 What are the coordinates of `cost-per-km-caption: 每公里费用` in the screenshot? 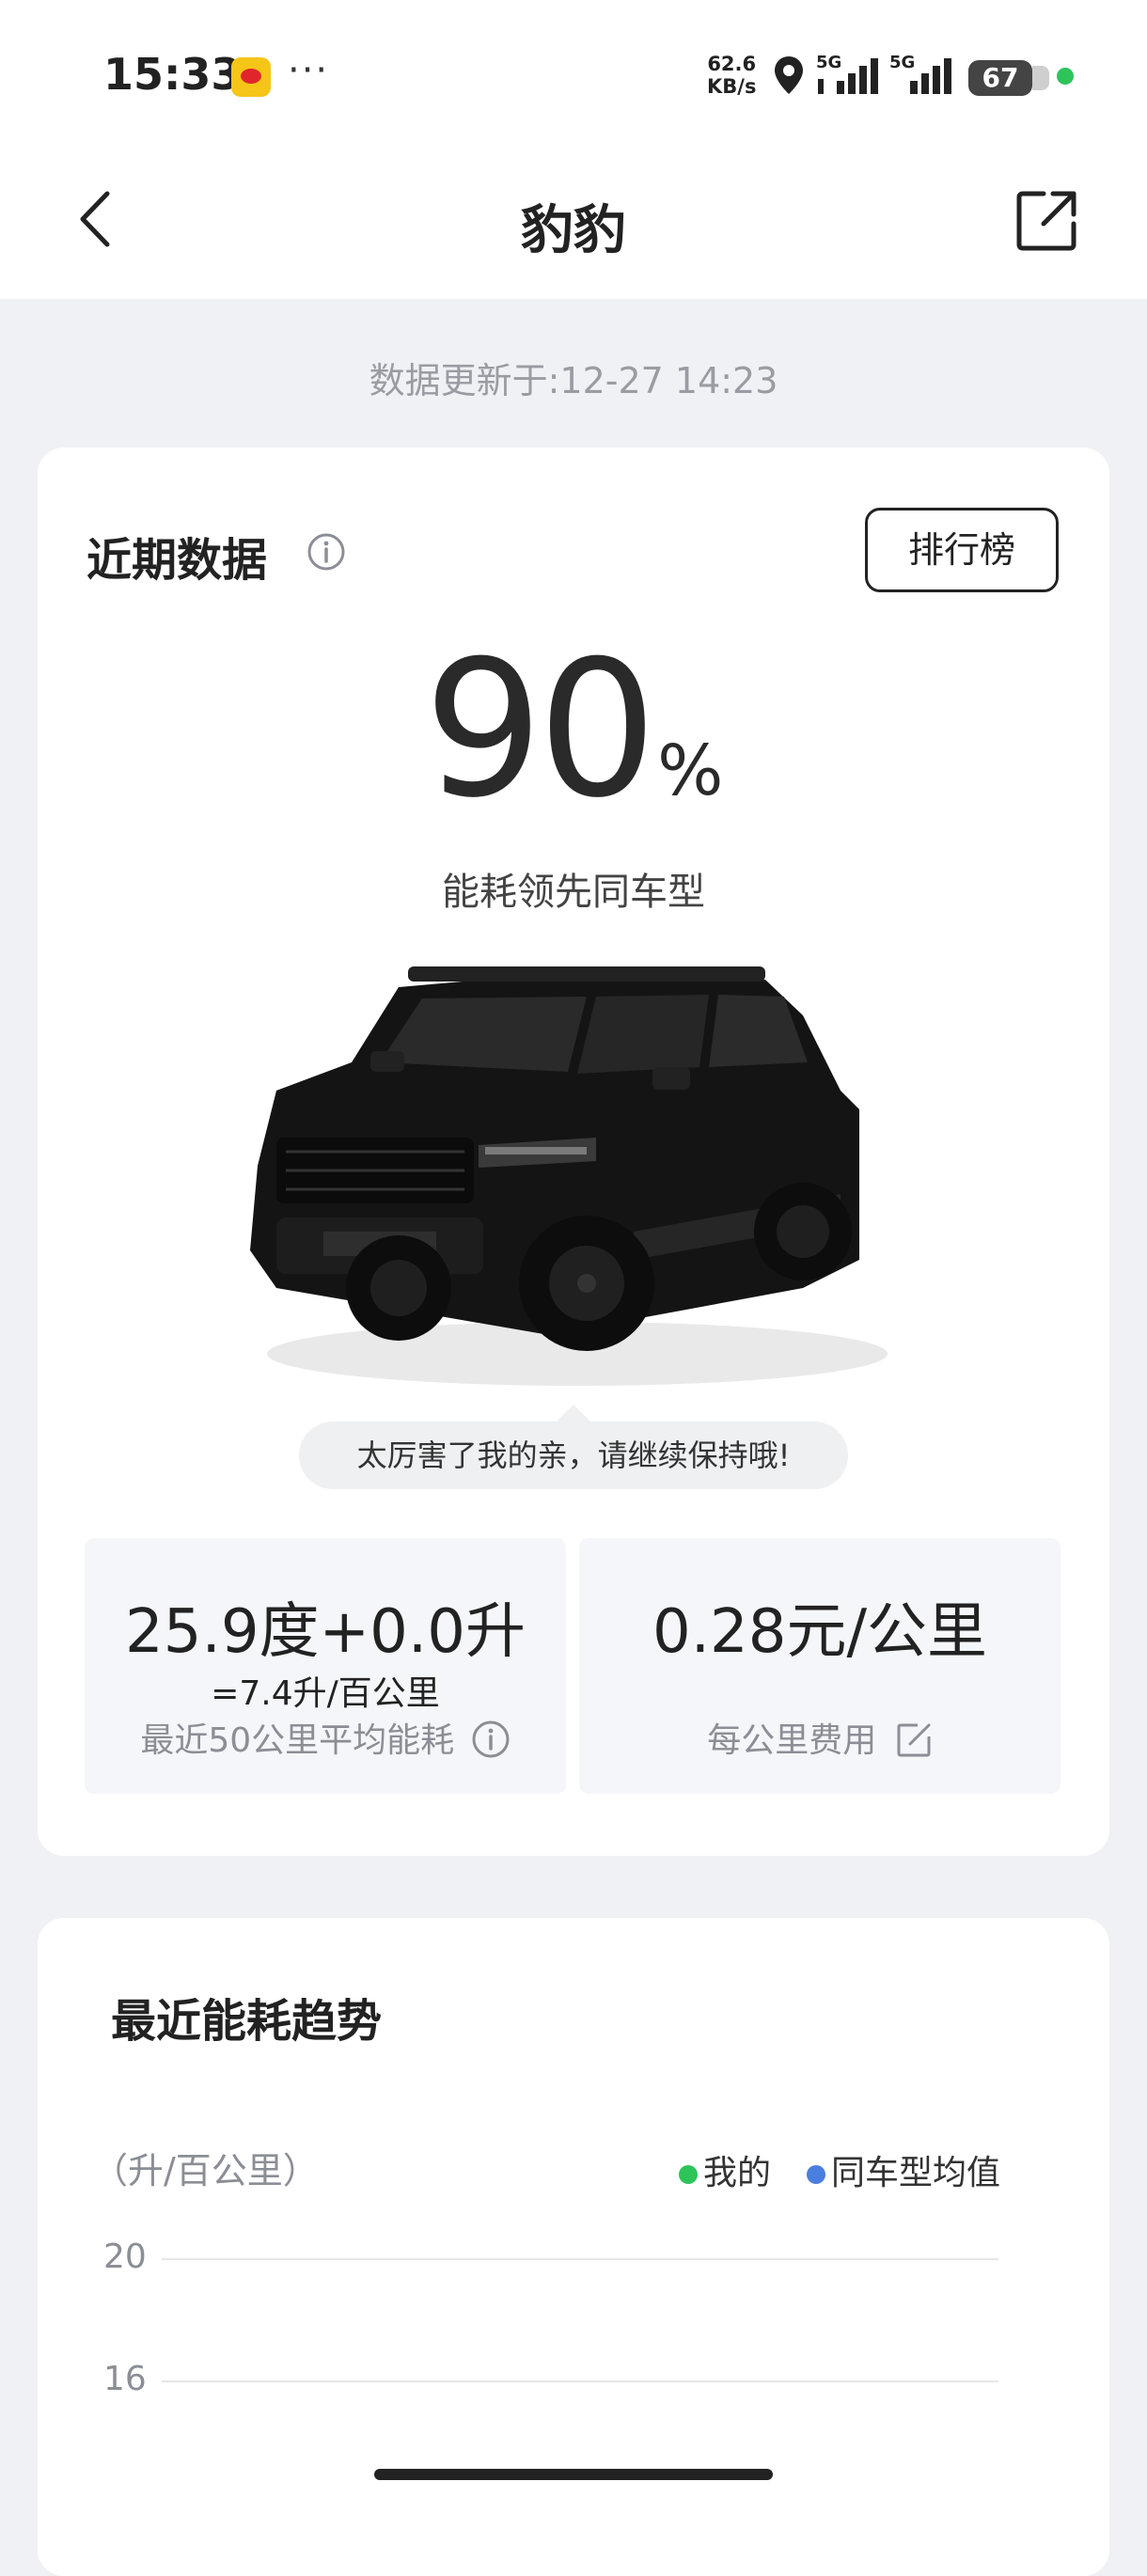 It's located at (820, 1738).